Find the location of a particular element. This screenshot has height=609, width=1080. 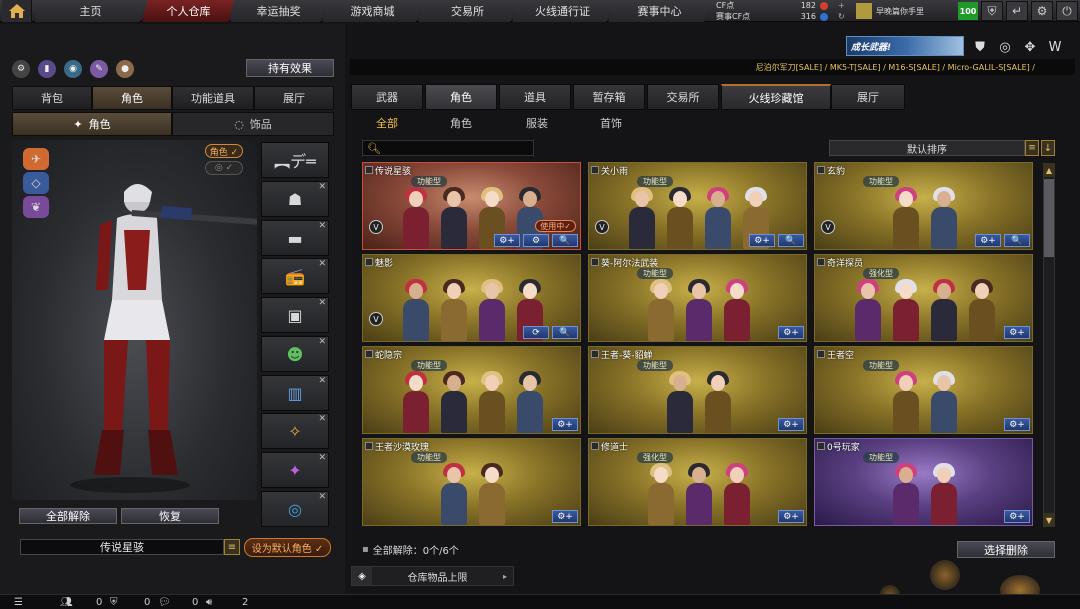

character-card: 王者空 功能型 ⚙+ is located at coordinates (923, 390).